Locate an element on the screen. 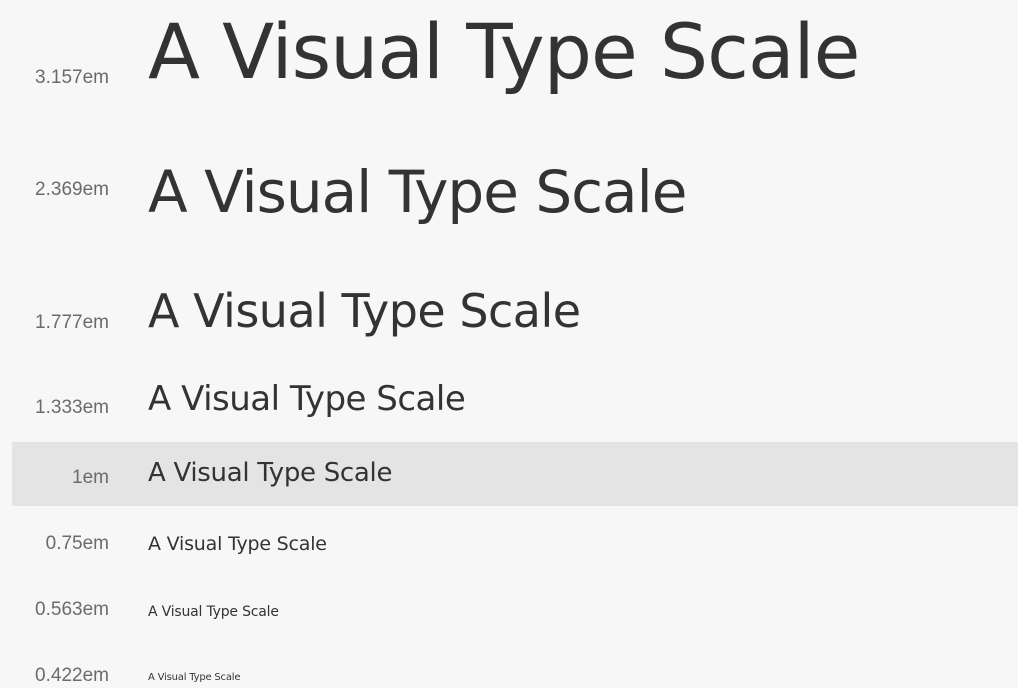 This screenshot has height=688, width=1018. scale-size-label: 1.777em is located at coordinates (72, 322).